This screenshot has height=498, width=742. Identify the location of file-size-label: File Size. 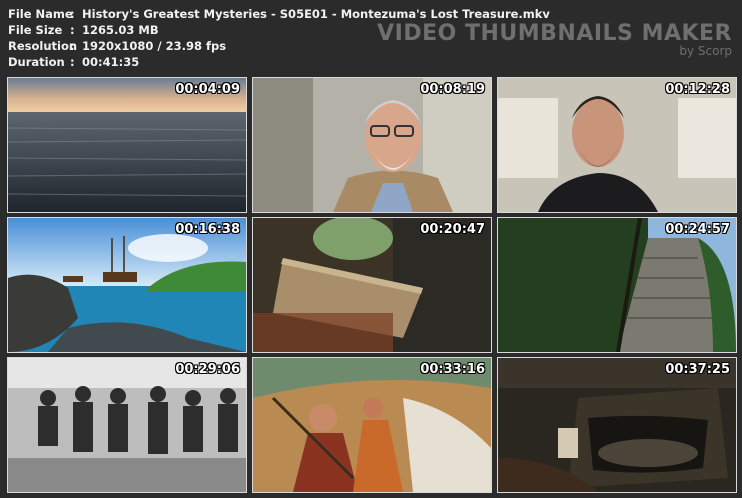
(35, 30).